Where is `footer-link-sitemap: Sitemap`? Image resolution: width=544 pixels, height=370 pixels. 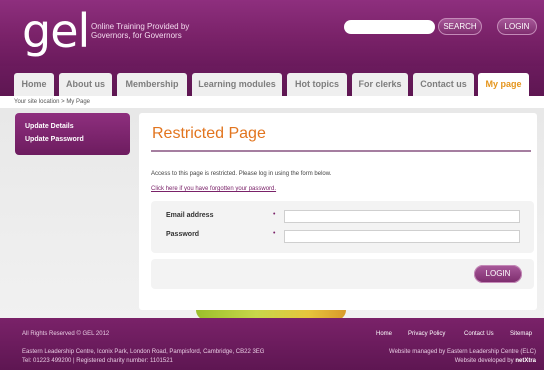
footer-link-sitemap: Sitemap is located at coordinates (521, 334).